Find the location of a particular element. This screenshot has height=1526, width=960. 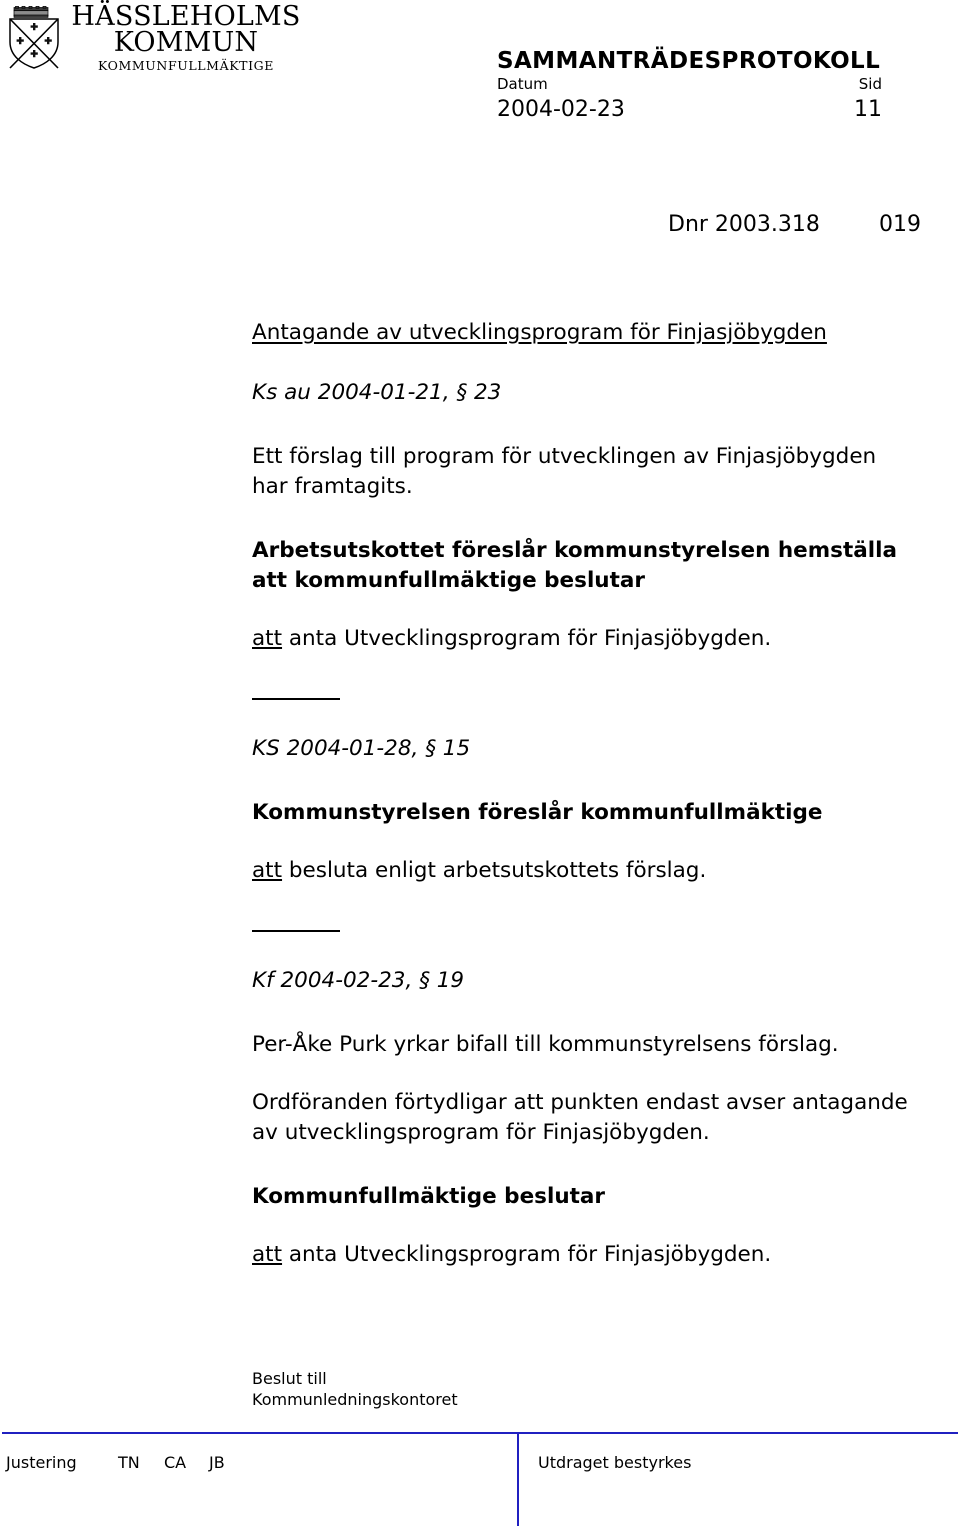

page-number: 11 is located at coordinates (868, 109).